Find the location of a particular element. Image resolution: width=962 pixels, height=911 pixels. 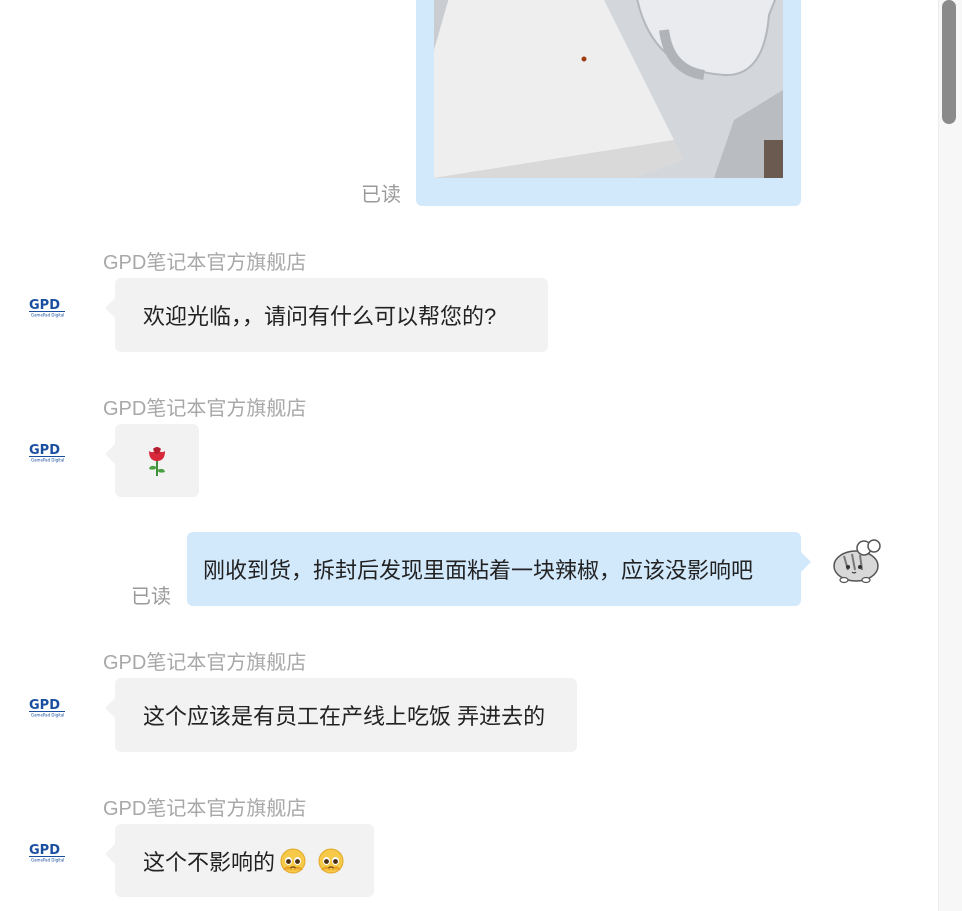

incoming-message: 这个不影响的 is located at coordinates (239, 860).